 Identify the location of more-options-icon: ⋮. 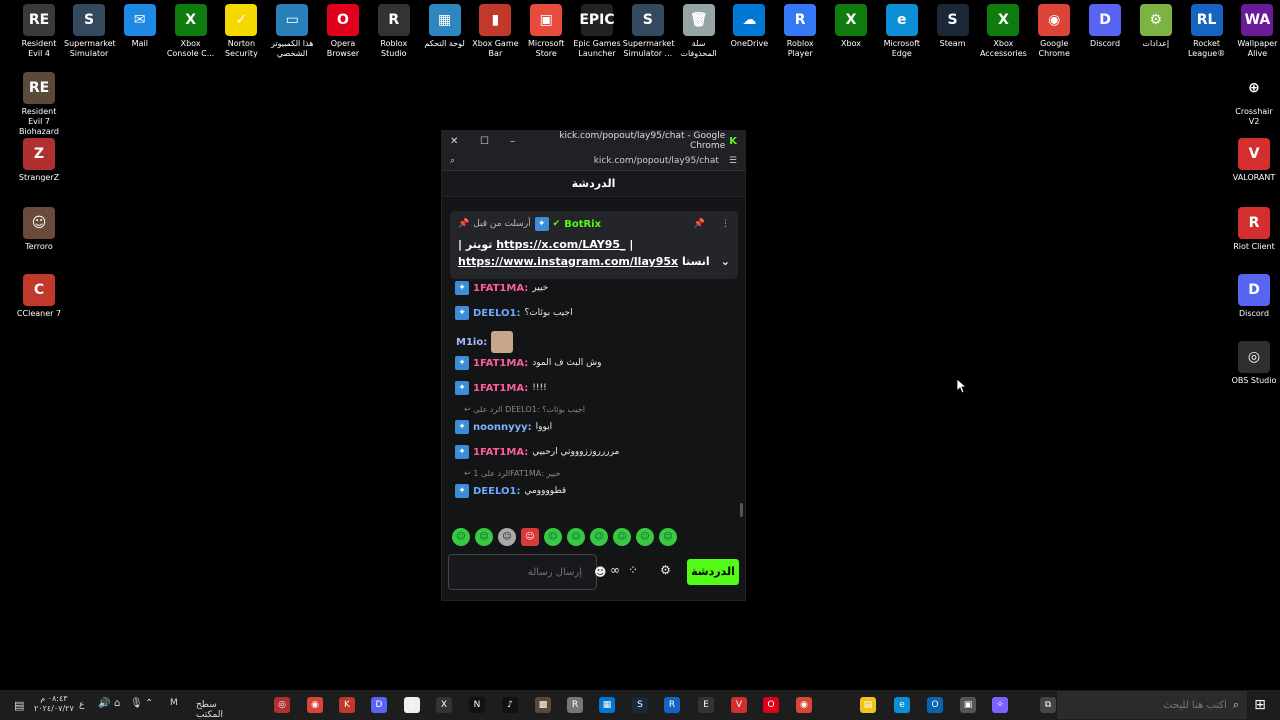
(725, 224).